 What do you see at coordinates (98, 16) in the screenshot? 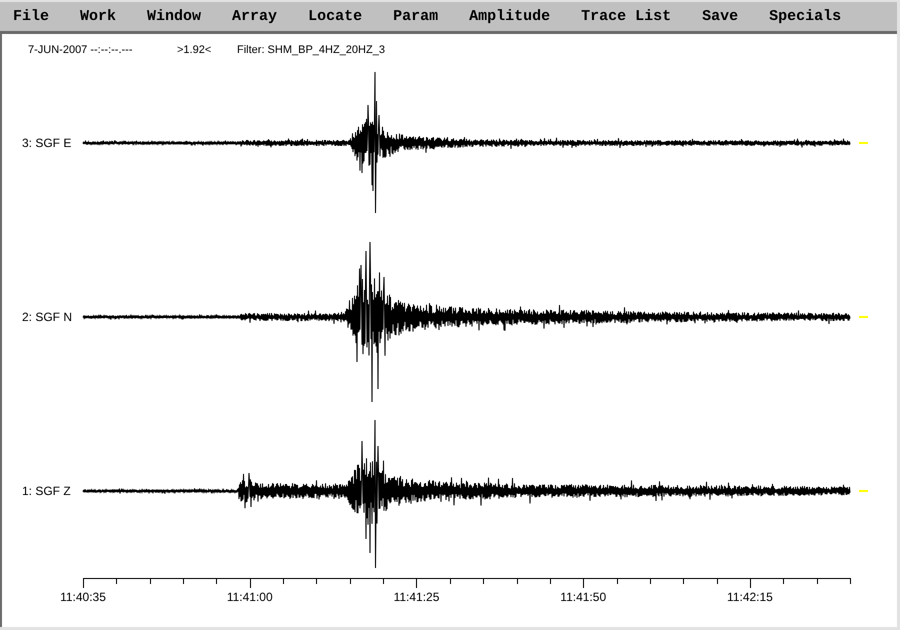
I see `menu-item: Work` at bounding box center [98, 16].